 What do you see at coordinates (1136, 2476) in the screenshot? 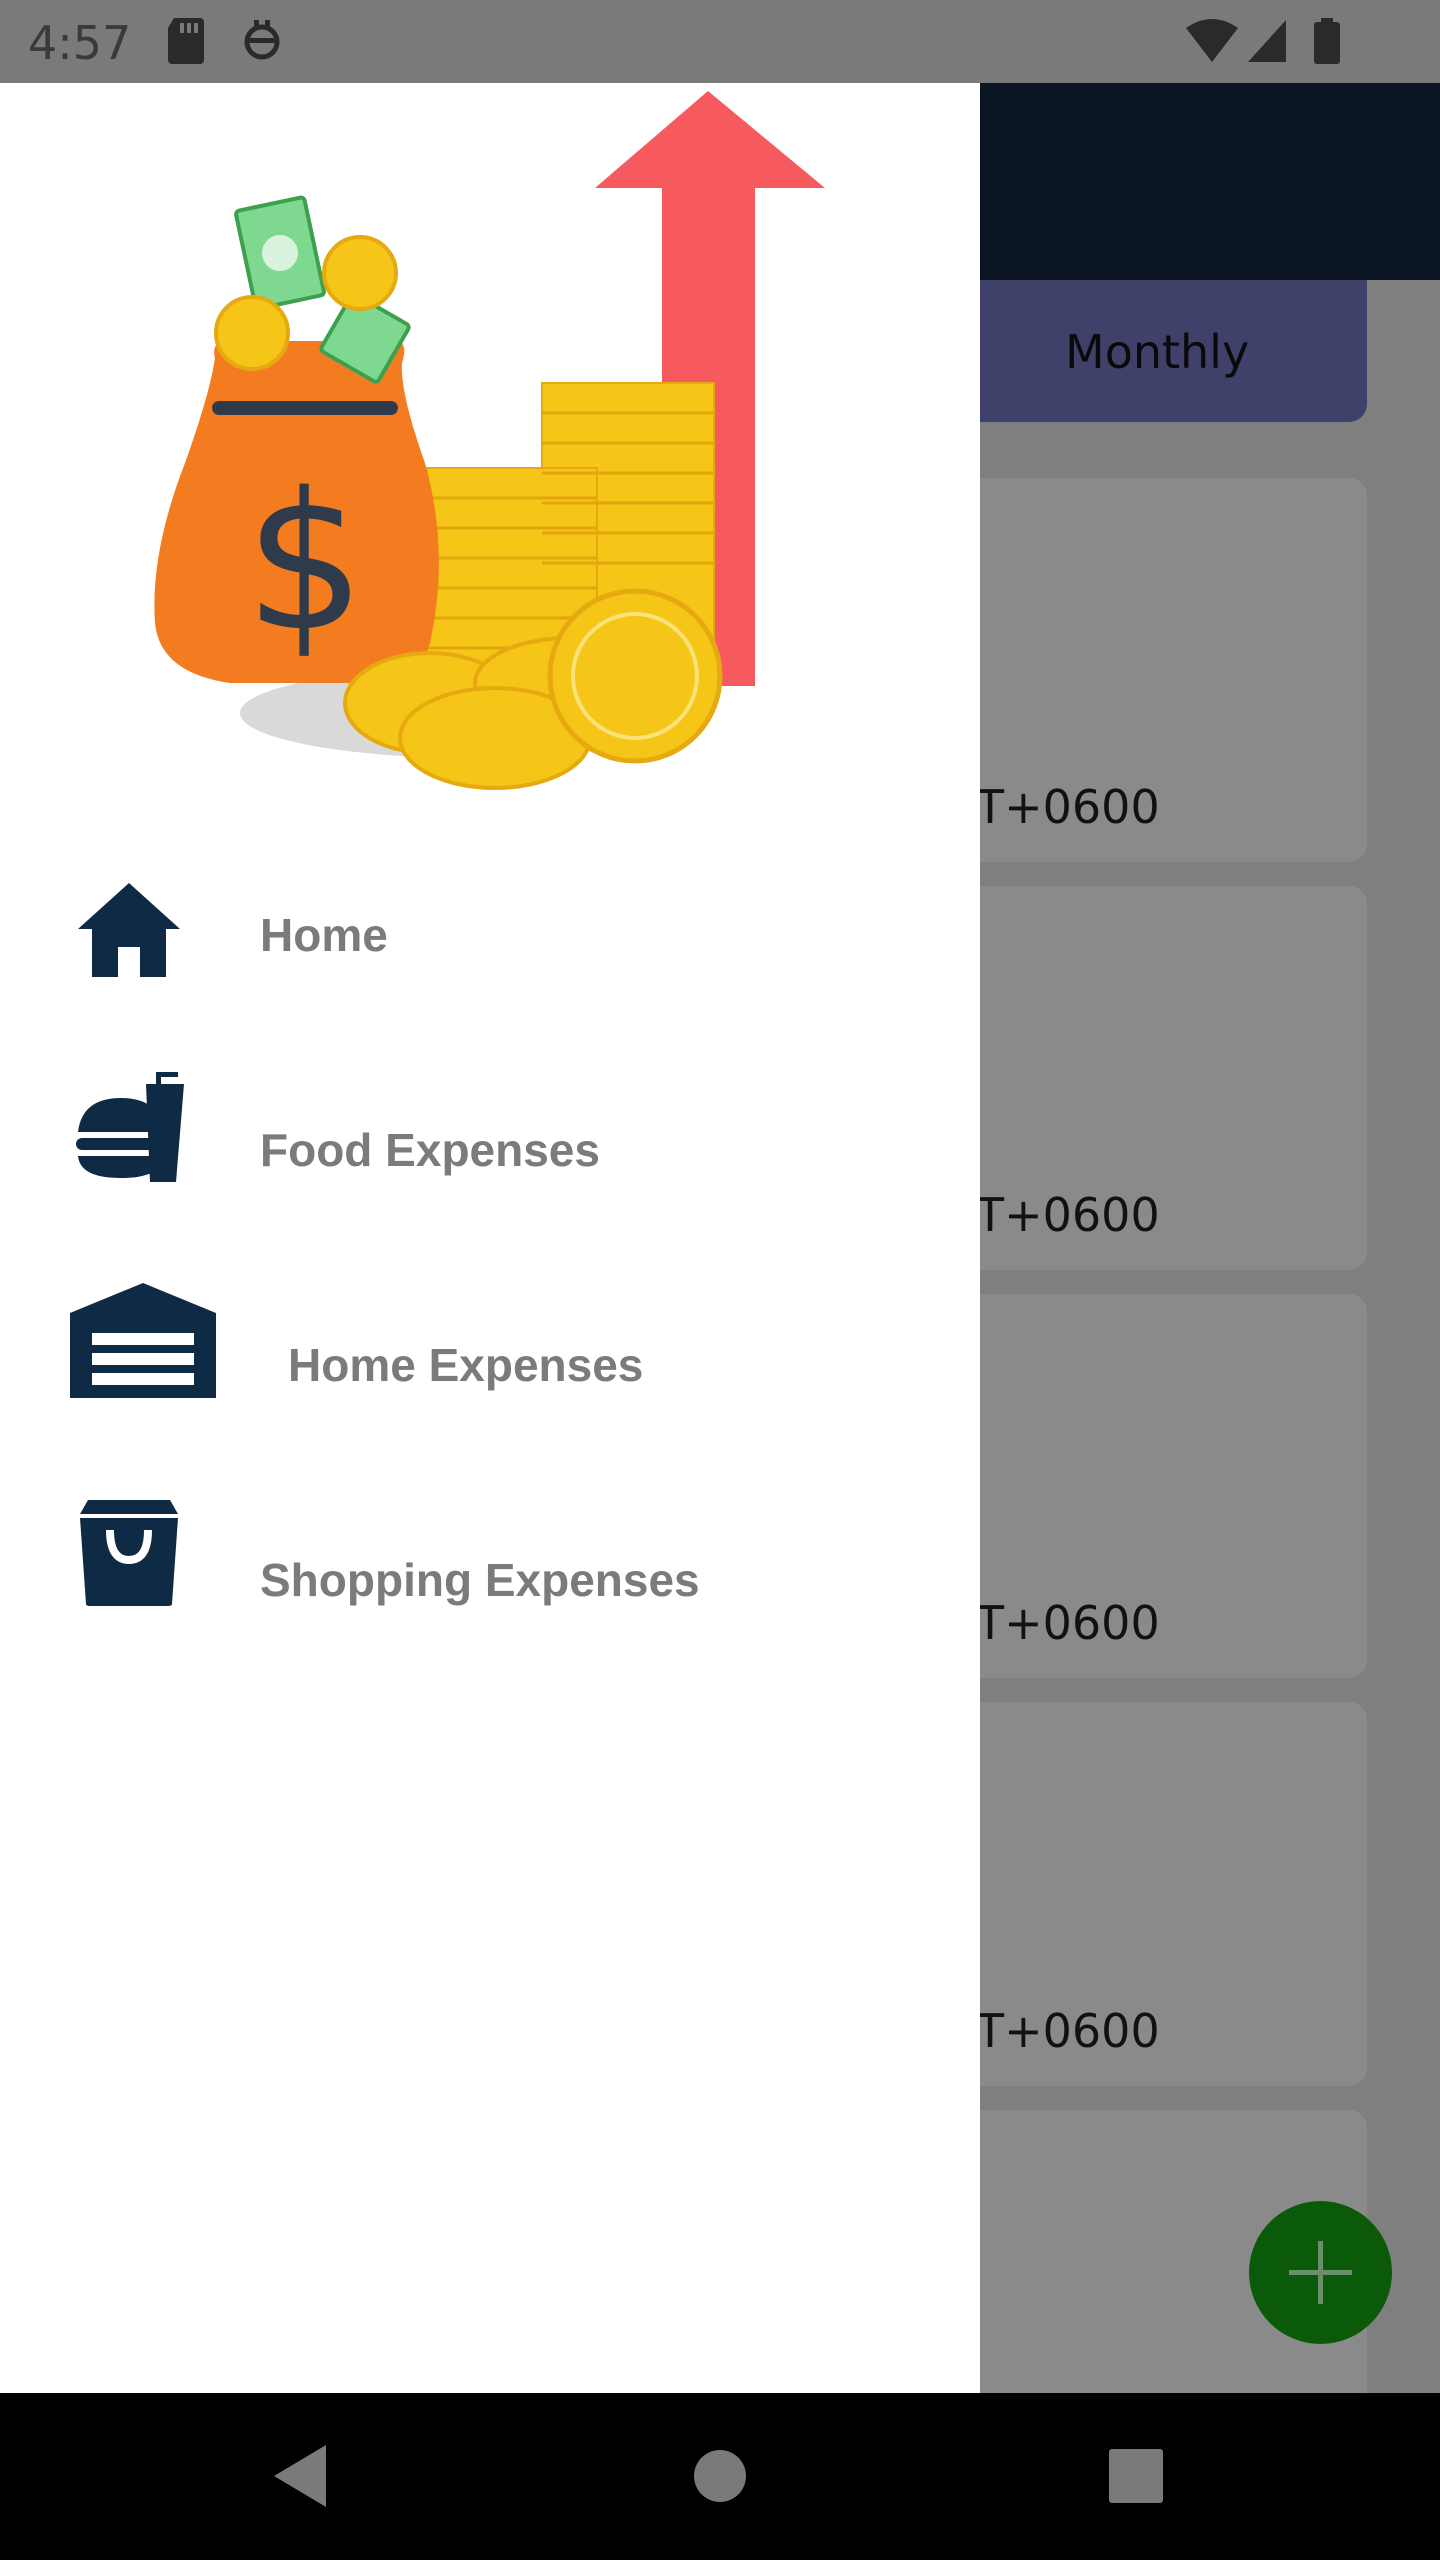
I see `recents-icon` at bounding box center [1136, 2476].